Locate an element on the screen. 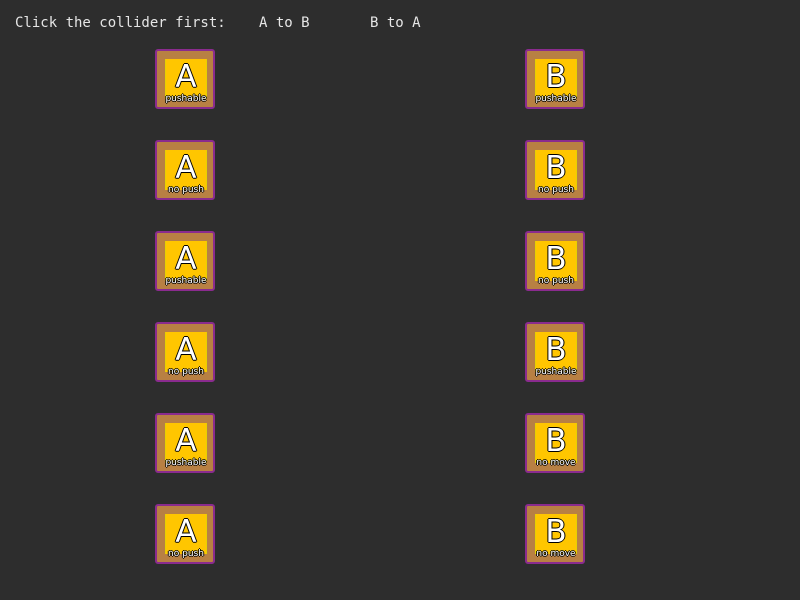 This screenshot has width=800, height=600. collider-a-row-4: A no push is located at coordinates (185, 352).